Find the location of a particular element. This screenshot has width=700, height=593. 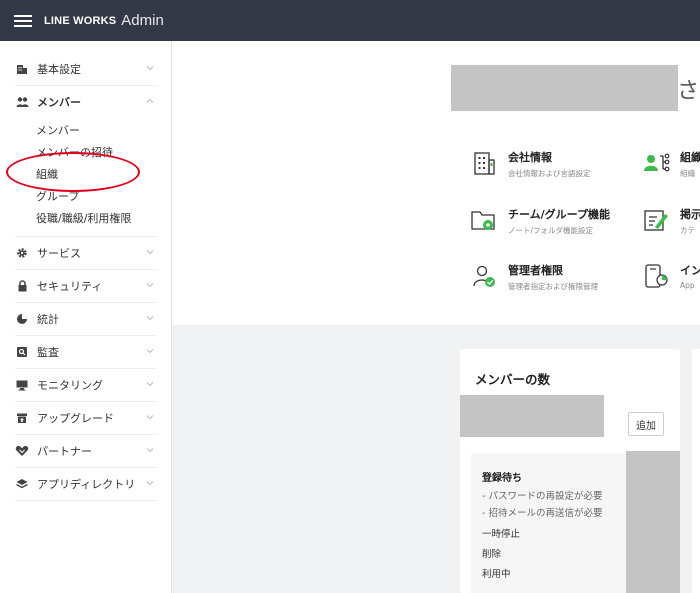

redacted-company-name is located at coordinates (564, 88).